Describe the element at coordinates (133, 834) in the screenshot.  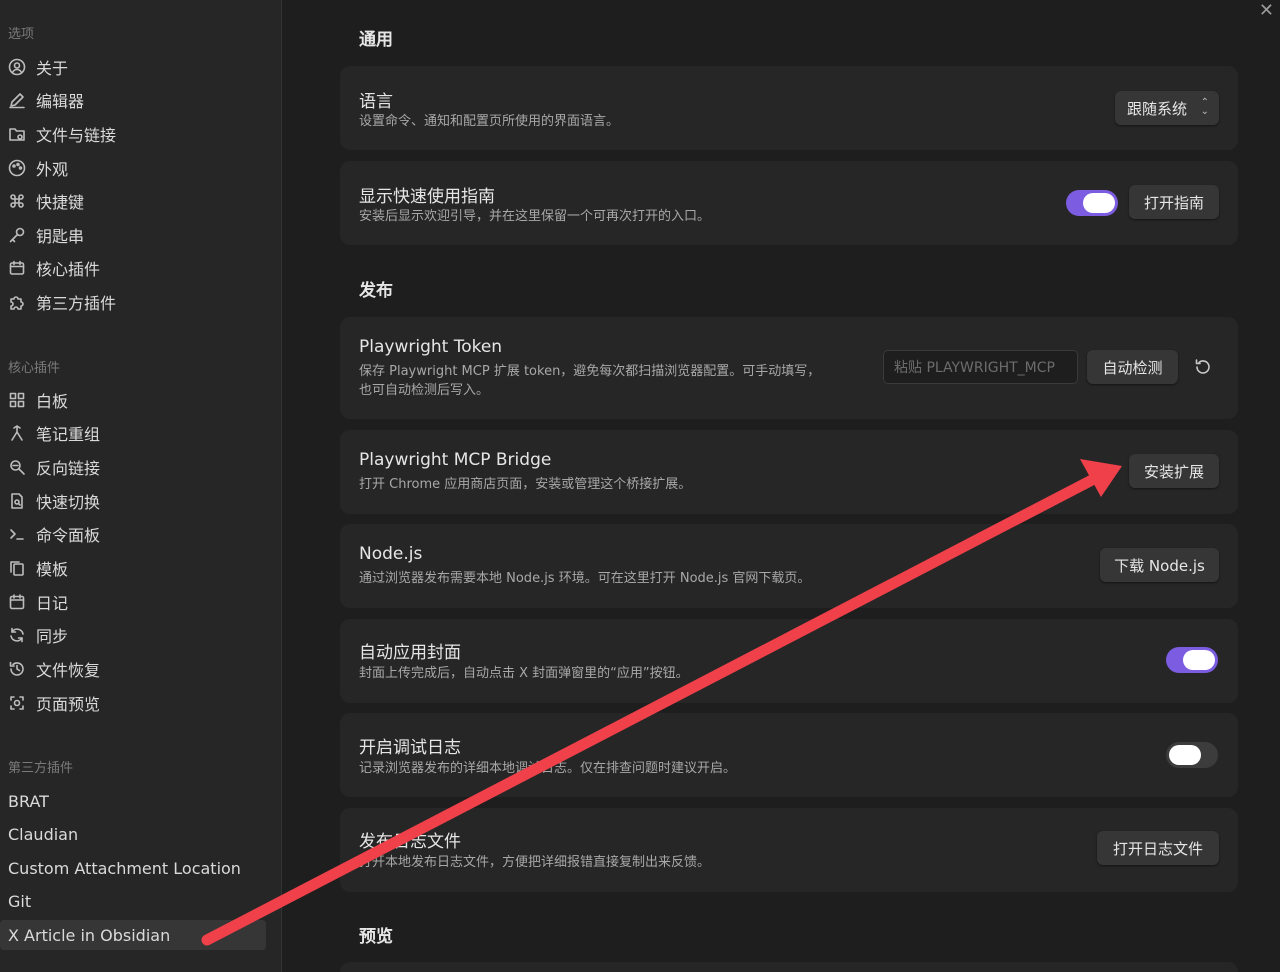
I see `sidebar-item-claudian: Claudian` at that location.